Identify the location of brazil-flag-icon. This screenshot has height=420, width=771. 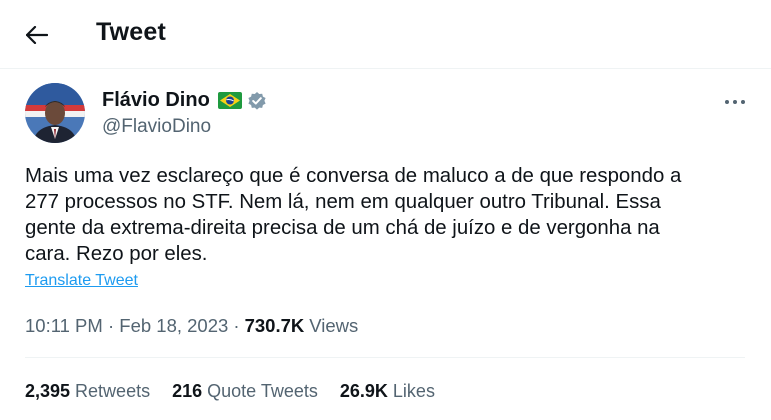
(229, 100).